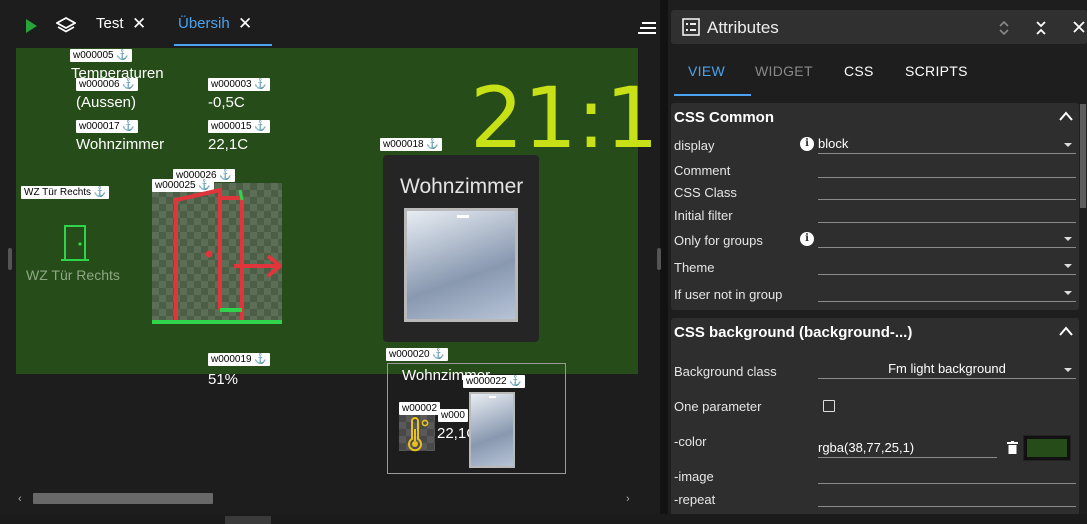 The height and width of the screenshot is (524, 1087). Describe the element at coordinates (75, 243) in the screenshot. I see `door-icon` at that location.